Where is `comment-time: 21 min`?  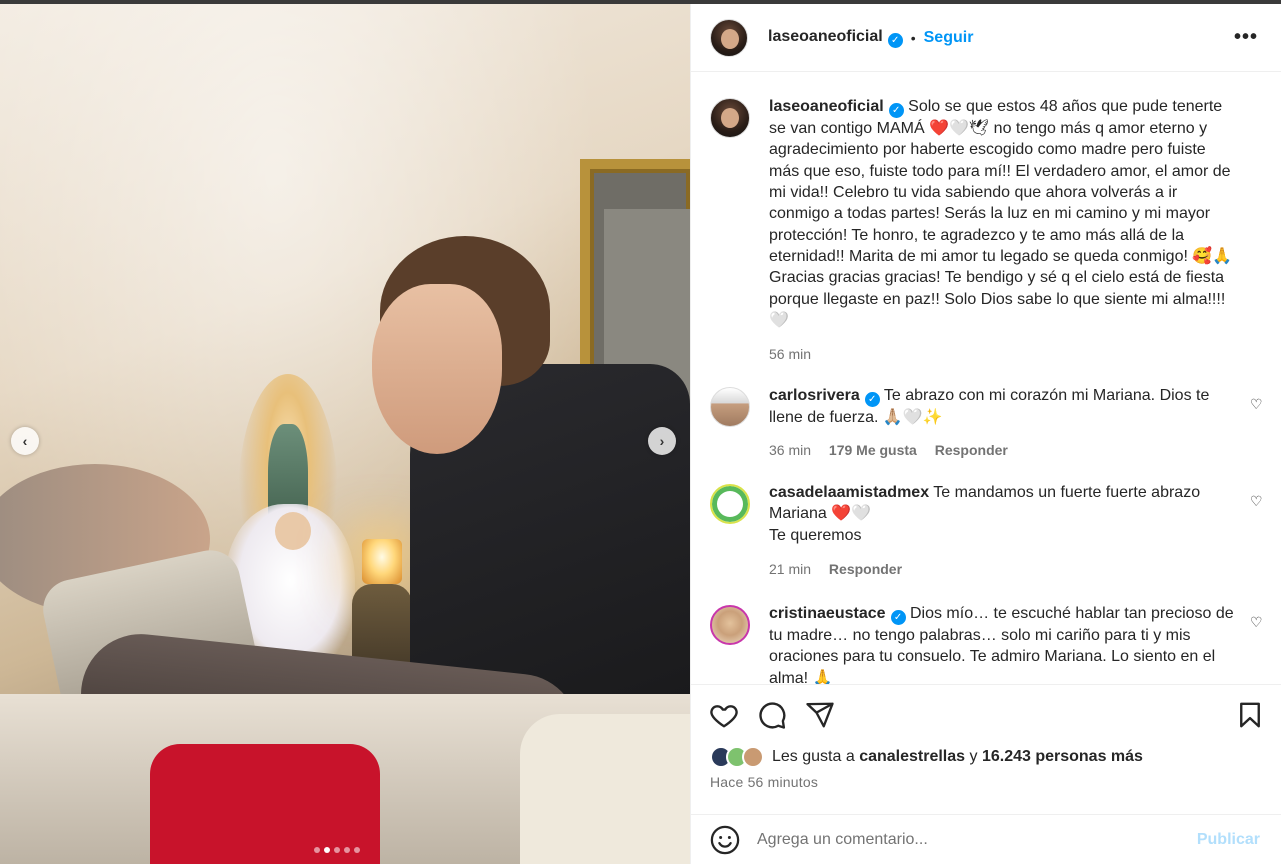
comment-time: 21 min is located at coordinates (790, 569).